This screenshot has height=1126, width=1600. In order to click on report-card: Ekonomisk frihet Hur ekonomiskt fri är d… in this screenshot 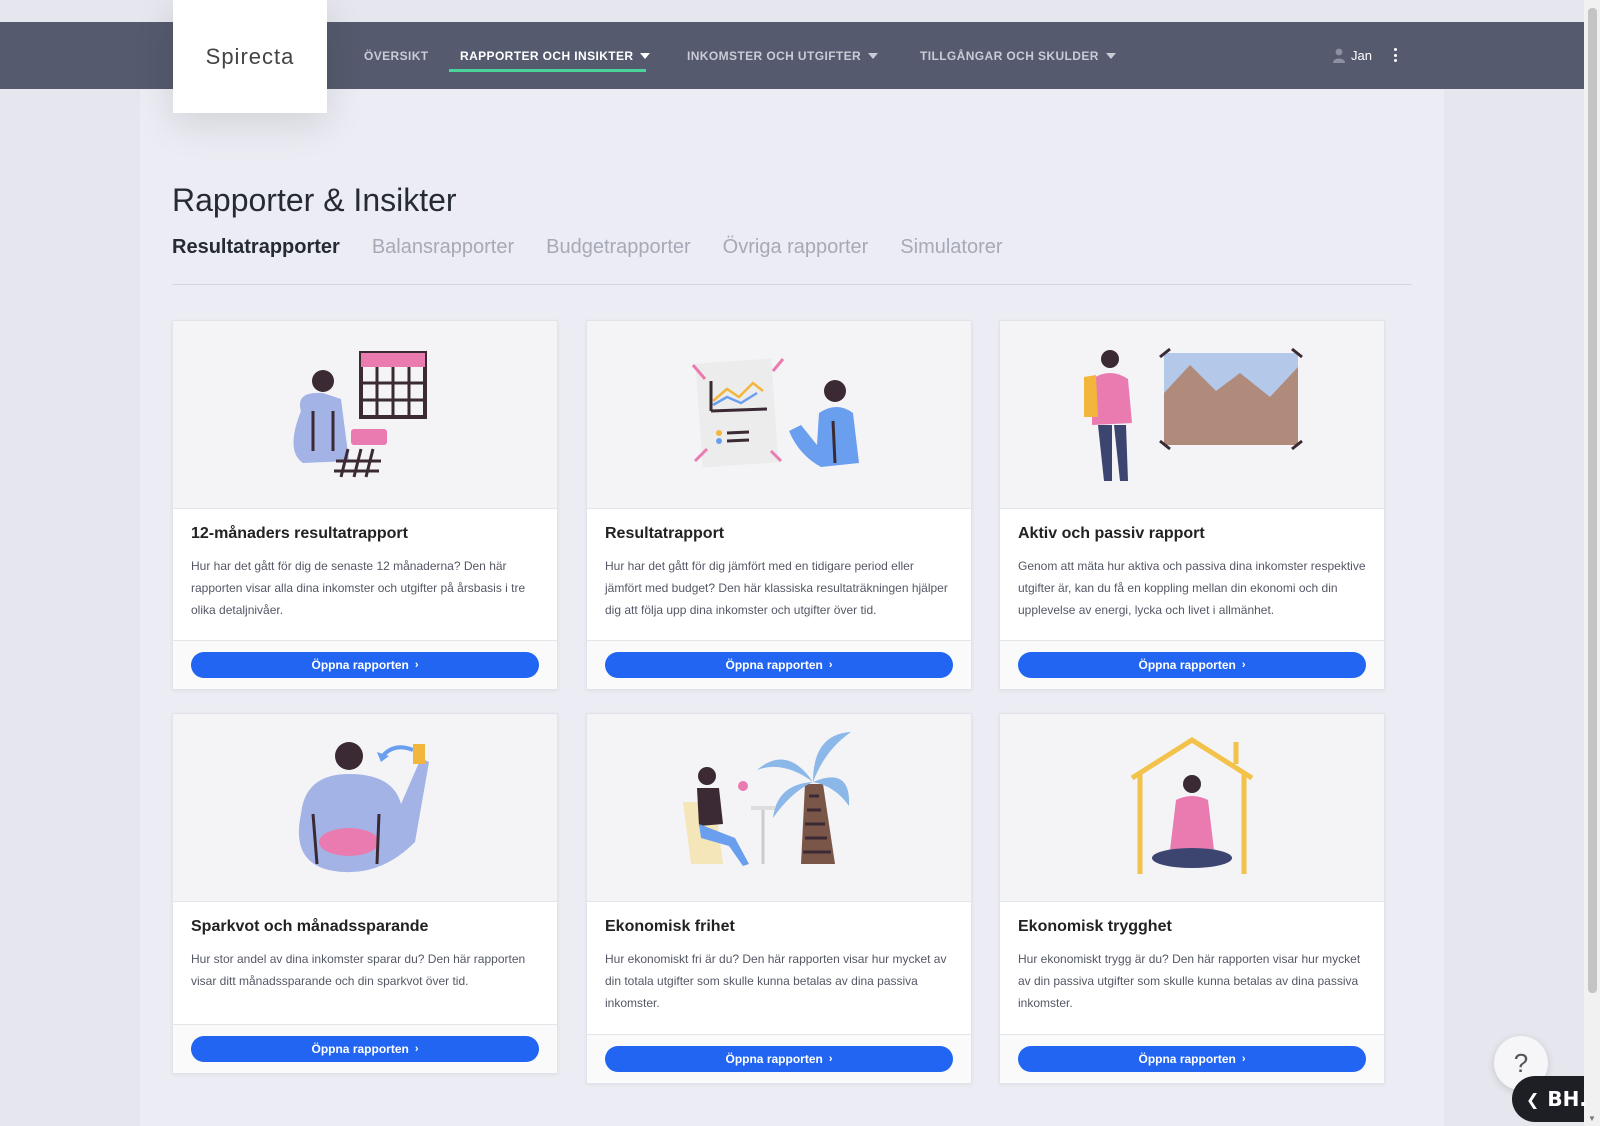, I will do `click(779, 898)`.